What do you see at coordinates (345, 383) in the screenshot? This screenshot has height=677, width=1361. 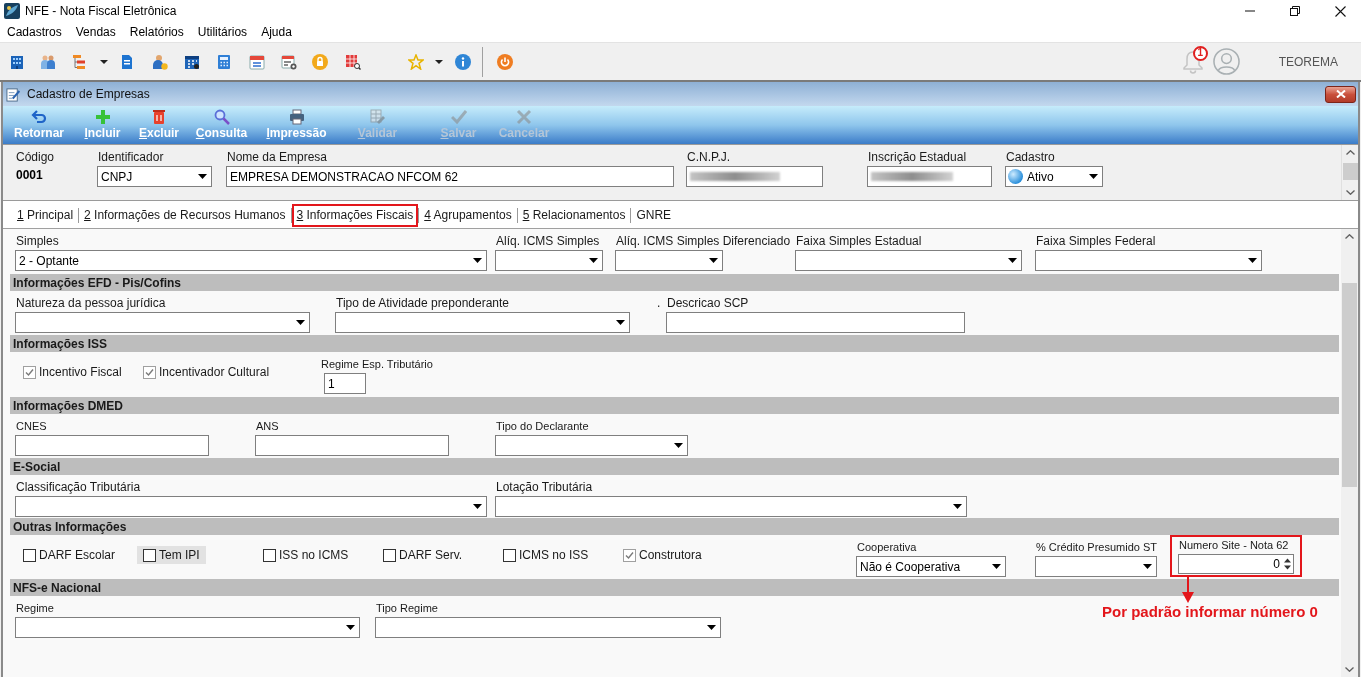 I see `text-field: 1` at bounding box center [345, 383].